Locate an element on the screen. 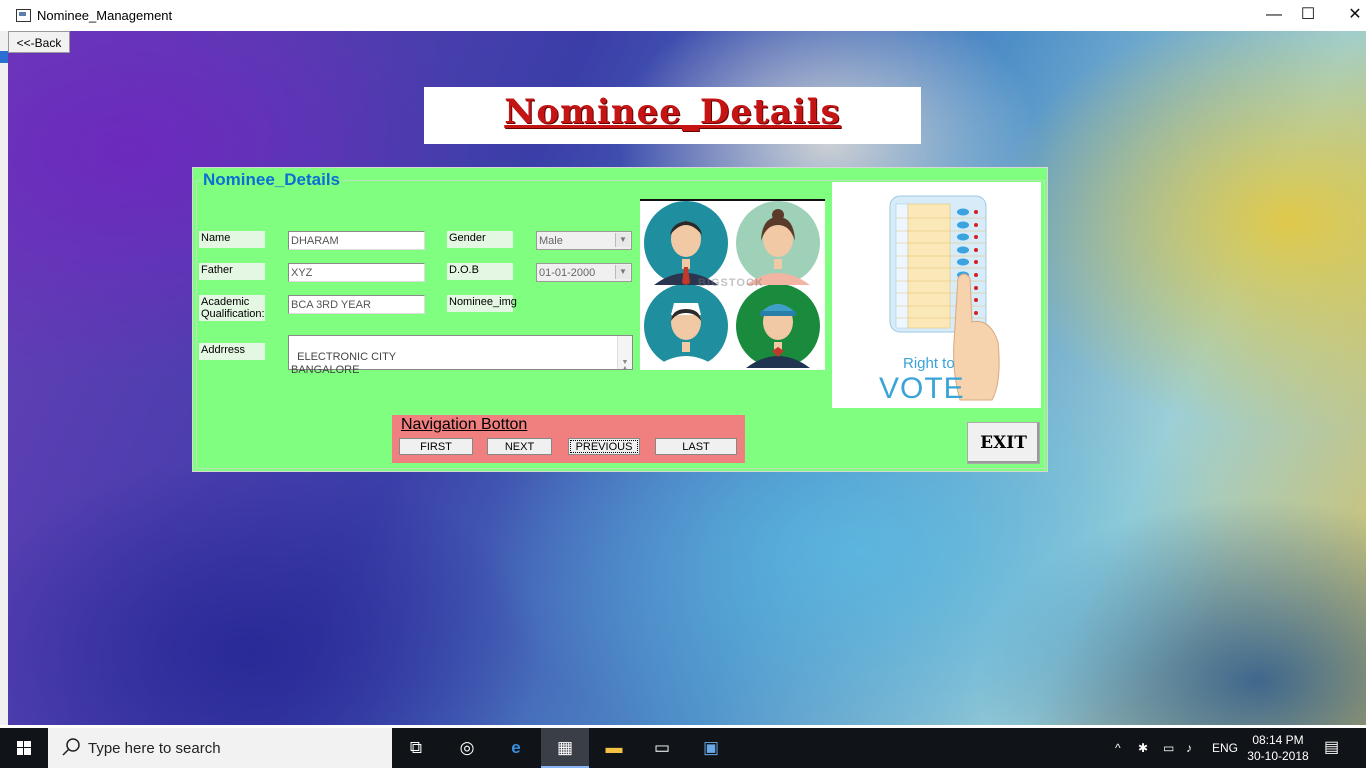 Image resolution: width=1366 pixels, height=768 pixels. search-placeholder: Type here to search is located at coordinates (154, 748).